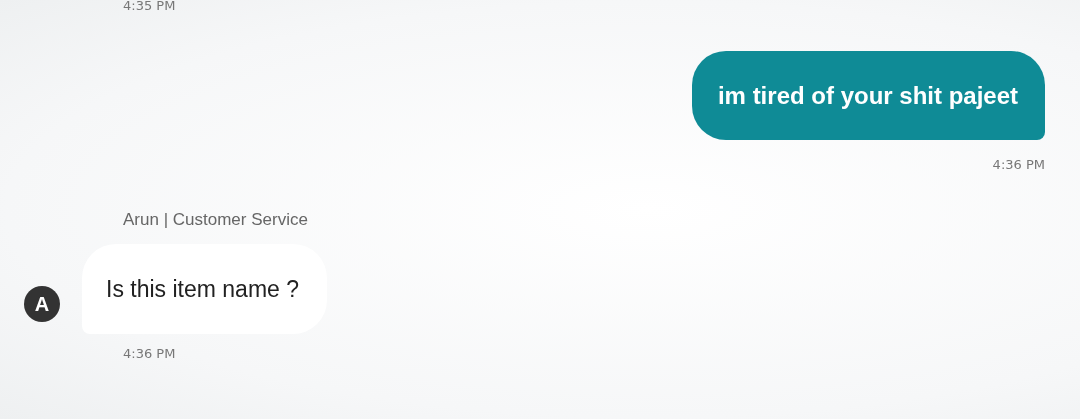 The height and width of the screenshot is (419, 1080). What do you see at coordinates (868, 95) in the screenshot?
I see `message-bubble: im tired of your shit pajeet` at bounding box center [868, 95].